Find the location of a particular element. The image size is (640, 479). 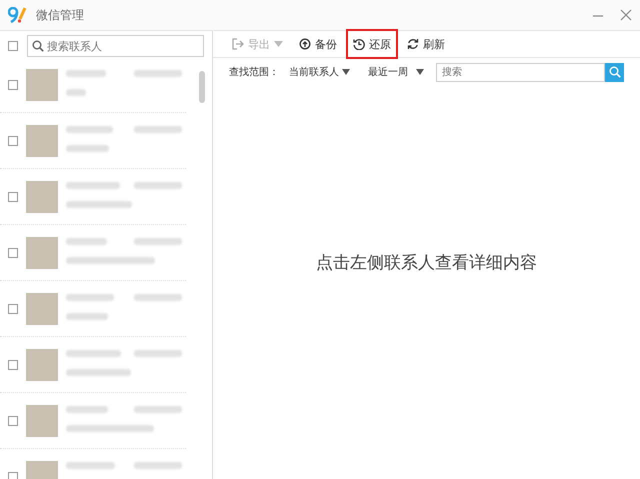

refresh-button: 刷新 is located at coordinates (426, 44).